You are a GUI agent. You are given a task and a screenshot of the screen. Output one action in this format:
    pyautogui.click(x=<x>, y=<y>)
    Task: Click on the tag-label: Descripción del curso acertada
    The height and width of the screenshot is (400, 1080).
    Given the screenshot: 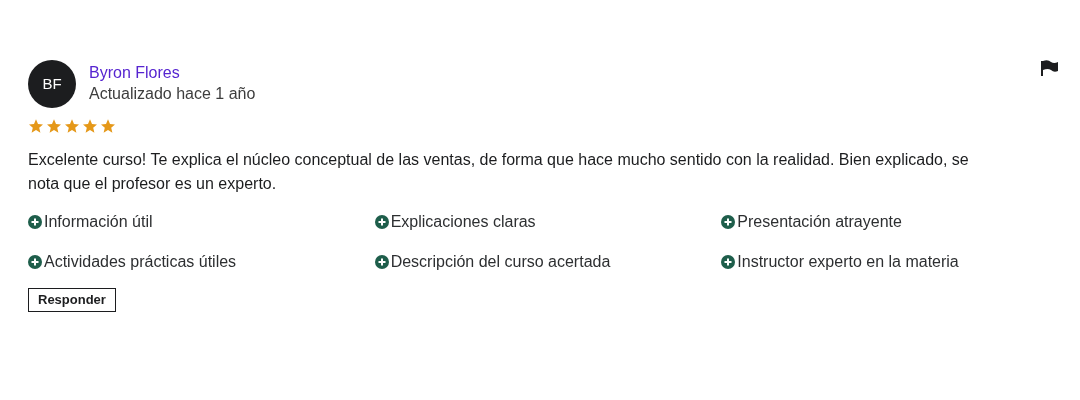 What is the action you would take?
    pyautogui.click(x=500, y=262)
    